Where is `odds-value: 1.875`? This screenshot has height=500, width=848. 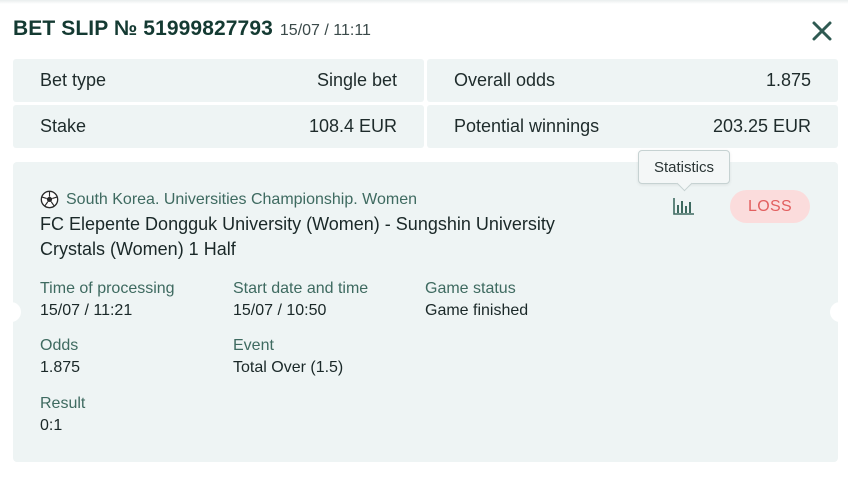
odds-value: 1.875 is located at coordinates (60, 367).